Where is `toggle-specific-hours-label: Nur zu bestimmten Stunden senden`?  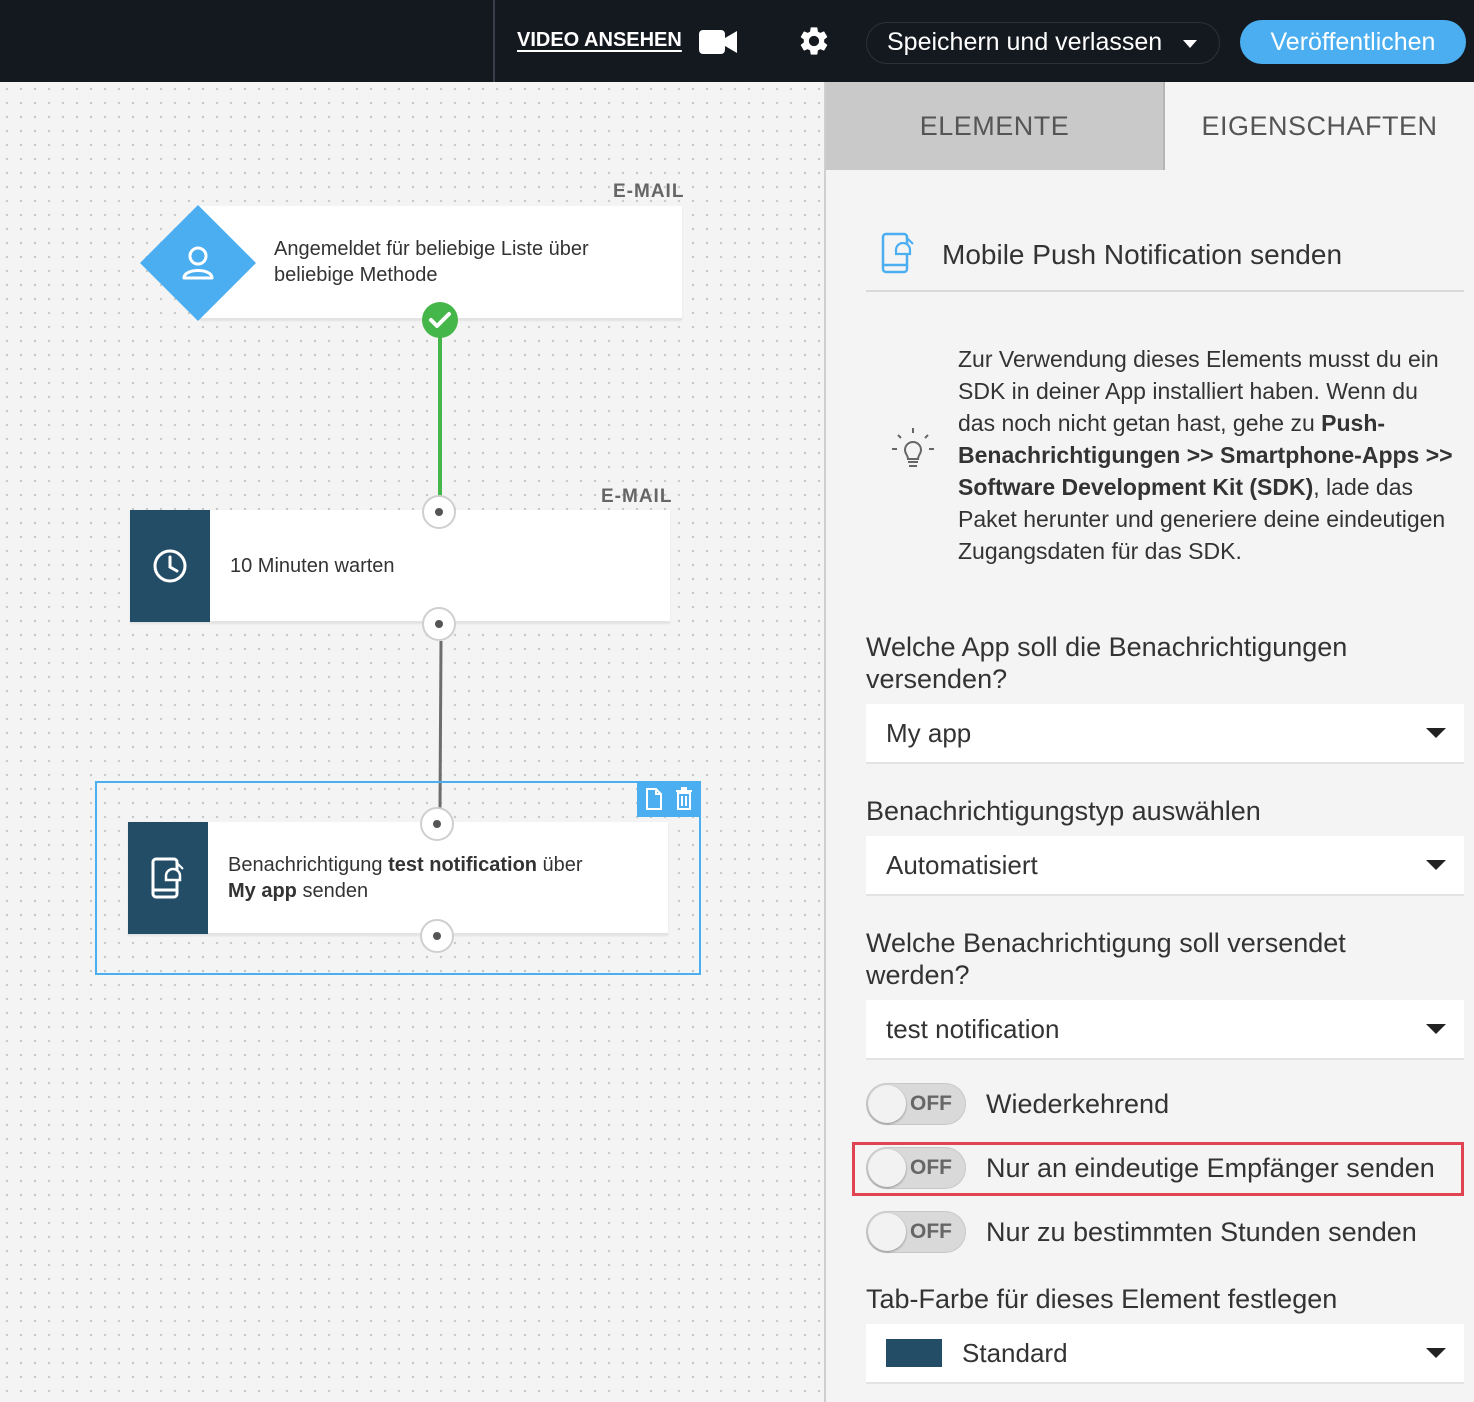 toggle-specific-hours-label: Nur zu bestimmten Stunden senden is located at coordinates (1201, 1232).